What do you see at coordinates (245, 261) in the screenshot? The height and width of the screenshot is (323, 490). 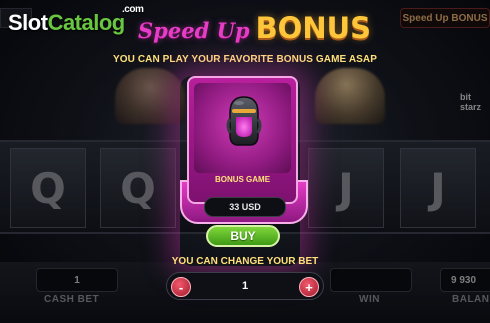 I see `change-bet-label: YOU CAN CHANGE YOUR BET` at bounding box center [245, 261].